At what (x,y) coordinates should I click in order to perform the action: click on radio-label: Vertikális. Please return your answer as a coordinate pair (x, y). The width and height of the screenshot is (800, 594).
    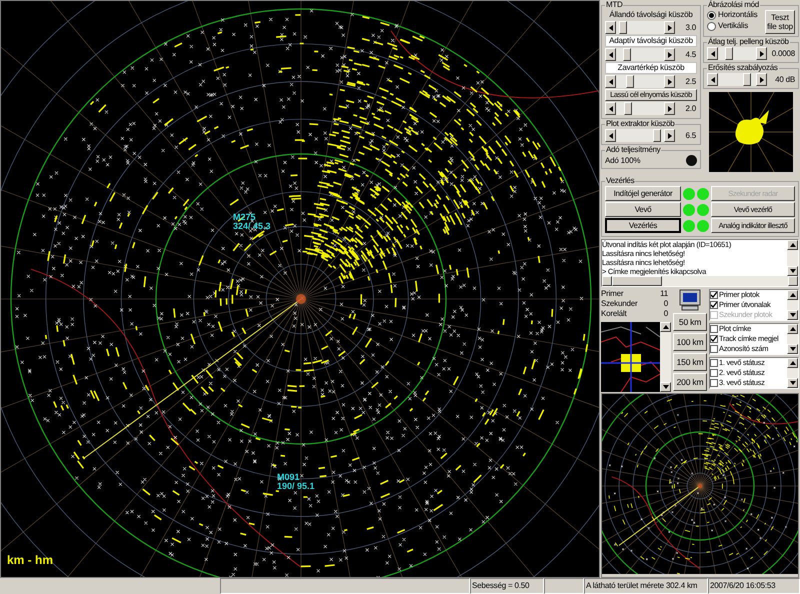
    Looking at the image, I should click on (733, 26).